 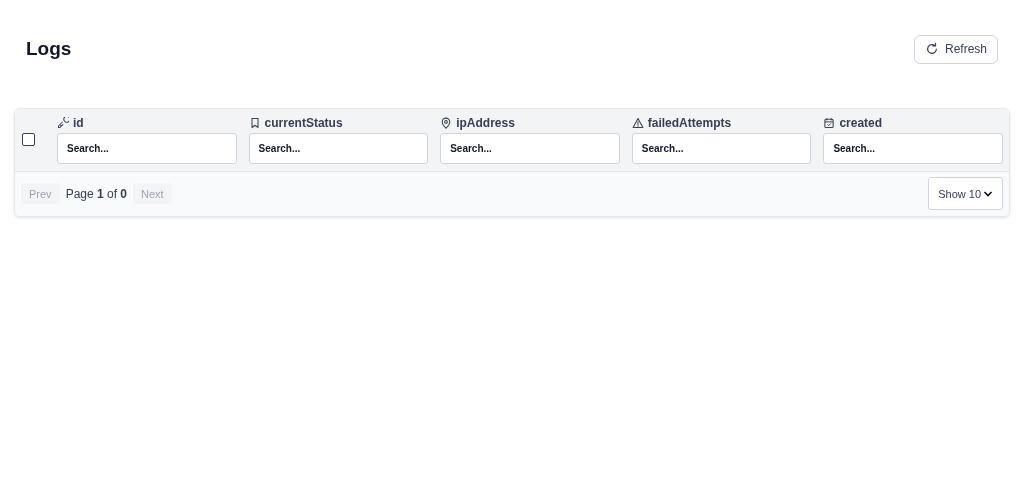 I want to click on refresh-button: Refresh, so click(x=955, y=49).